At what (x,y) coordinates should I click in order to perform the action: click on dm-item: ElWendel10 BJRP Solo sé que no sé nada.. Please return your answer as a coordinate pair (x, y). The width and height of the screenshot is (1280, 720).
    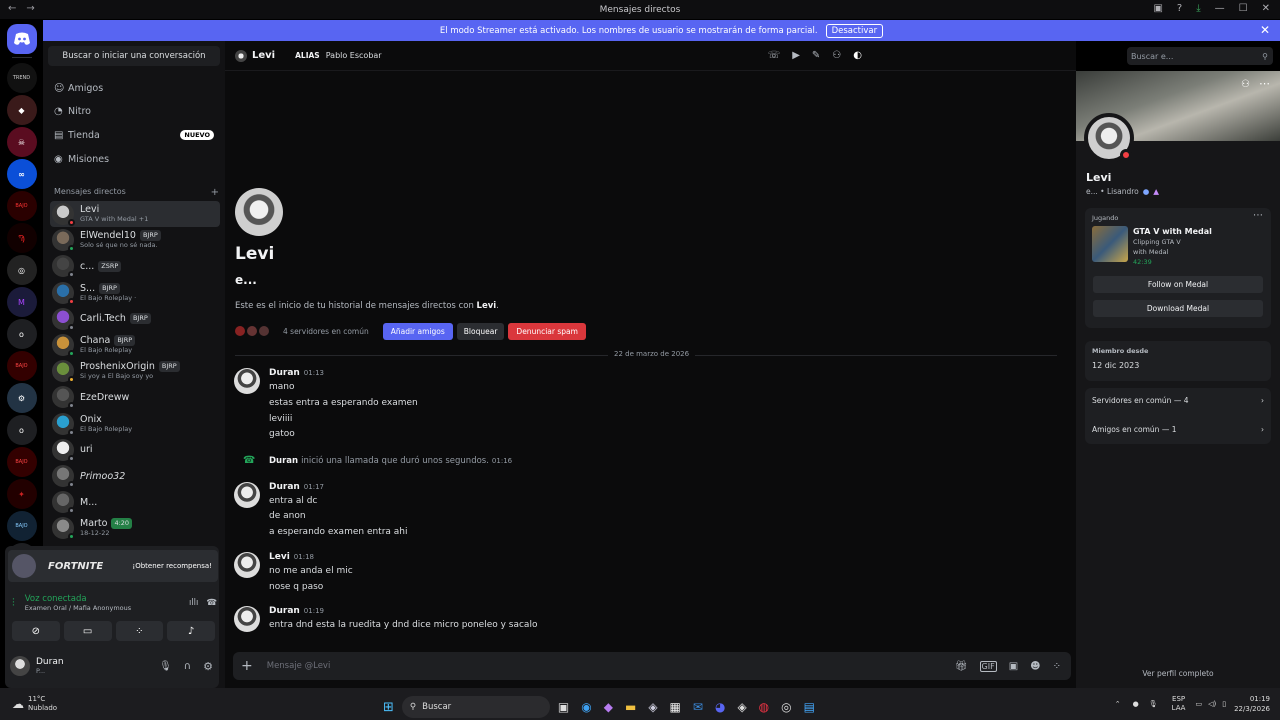
    Looking at the image, I should click on (135, 240).